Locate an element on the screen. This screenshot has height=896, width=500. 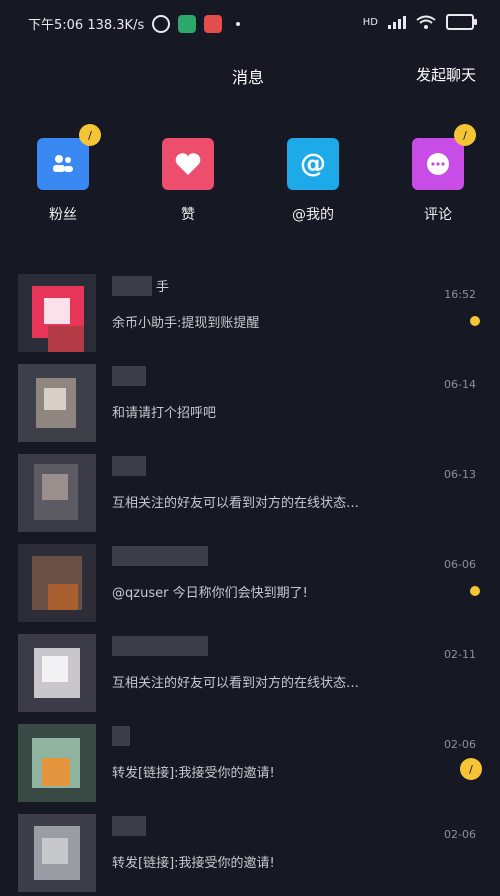
message-time: 16:52 is located at coordinates (460, 294).